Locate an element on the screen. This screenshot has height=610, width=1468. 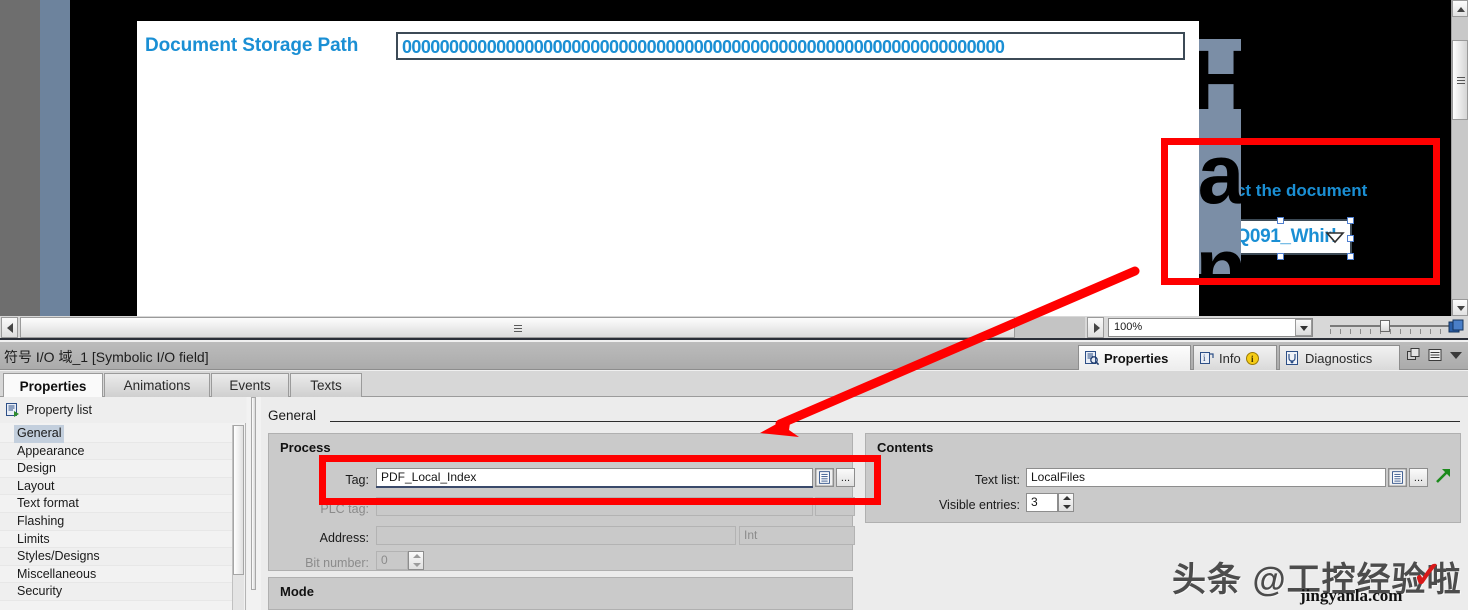
address-input is located at coordinates (556, 535).